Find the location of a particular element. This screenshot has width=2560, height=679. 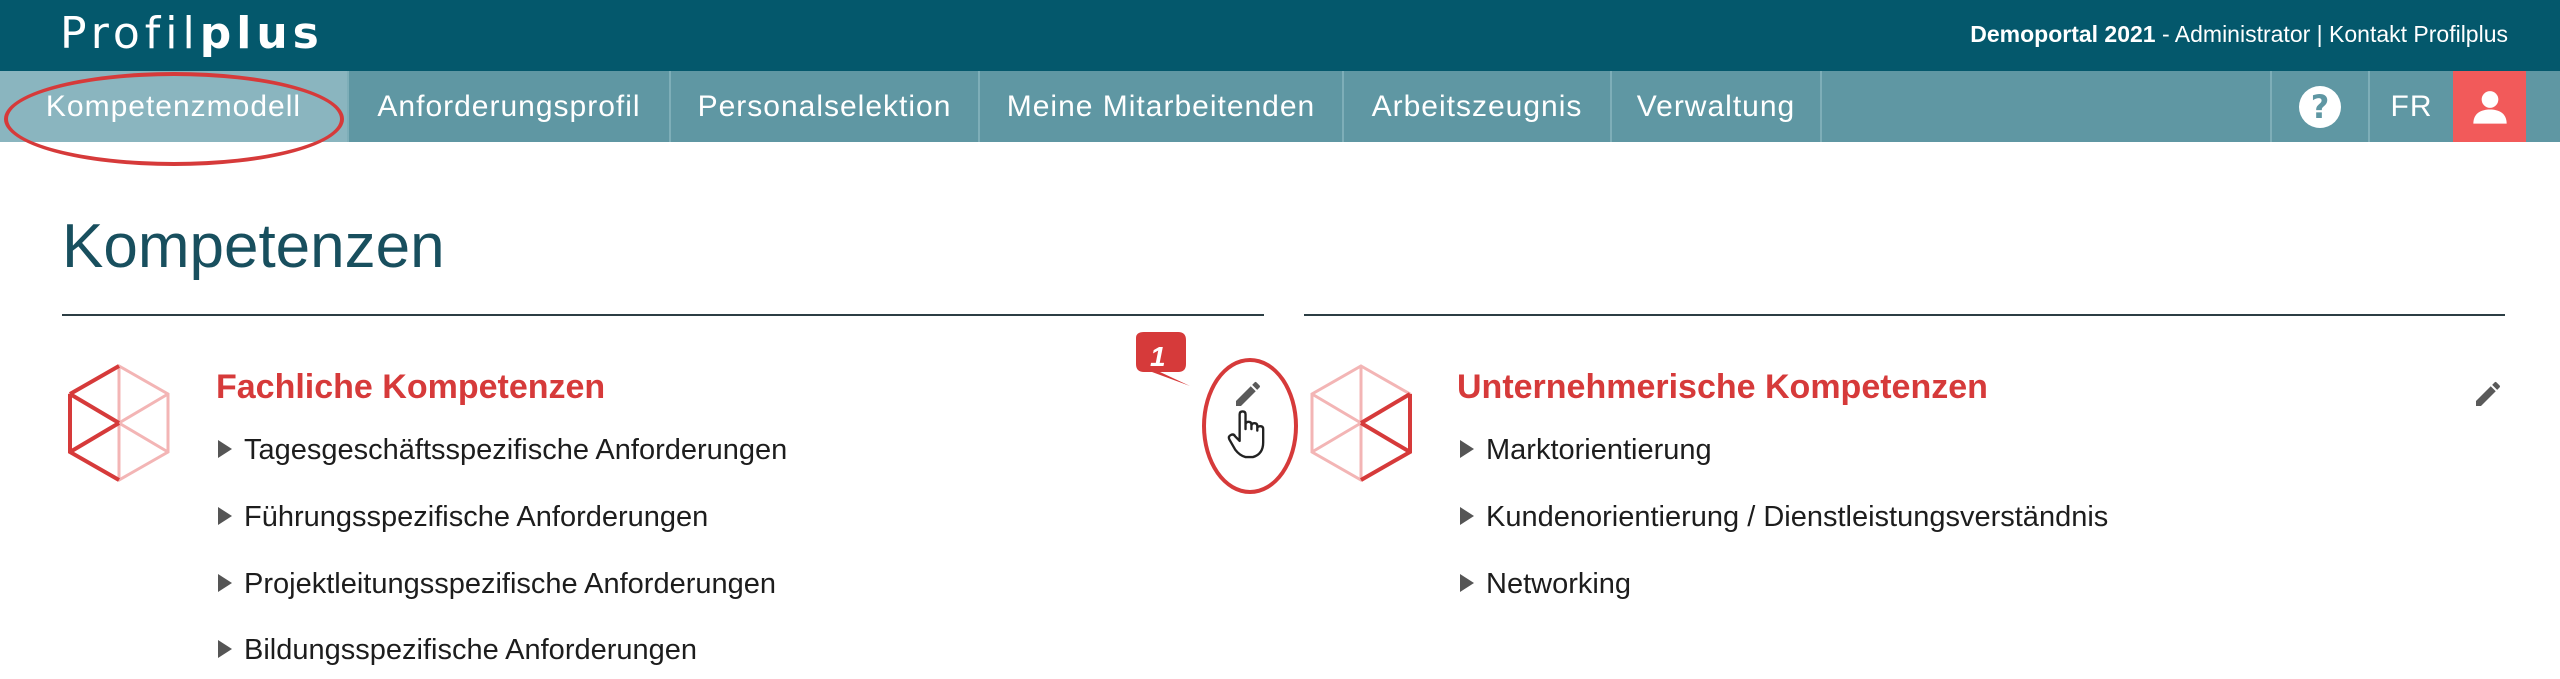

logo-regular: Profil is located at coordinates (130, 33).